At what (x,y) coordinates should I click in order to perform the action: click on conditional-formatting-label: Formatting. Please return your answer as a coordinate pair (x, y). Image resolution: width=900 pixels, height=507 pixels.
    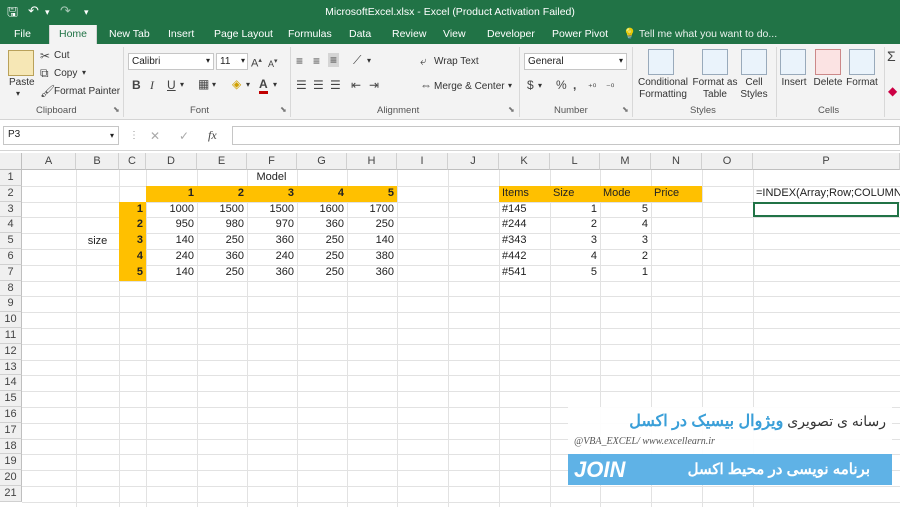
    Looking at the image, I should click on (663, 94).